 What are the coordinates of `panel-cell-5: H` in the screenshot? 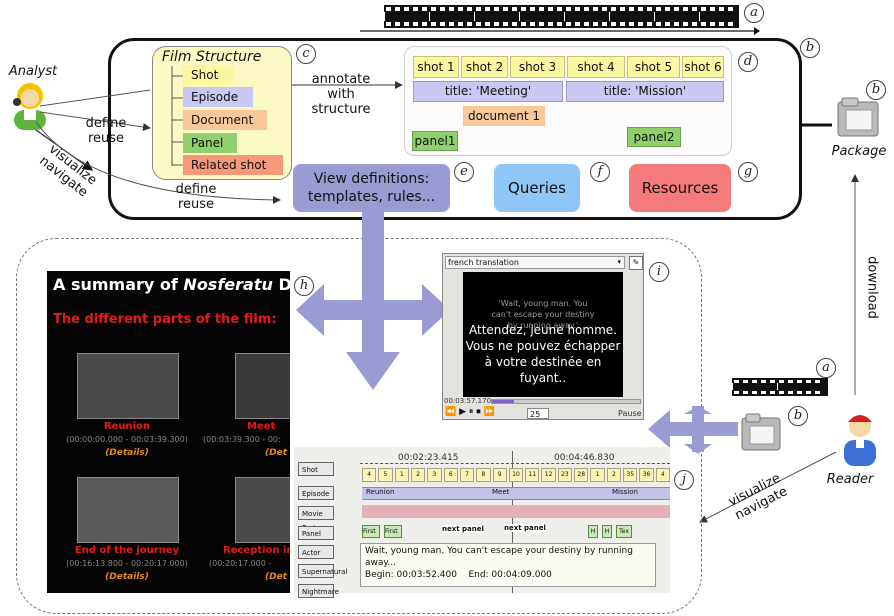 It's located at (593, 531).